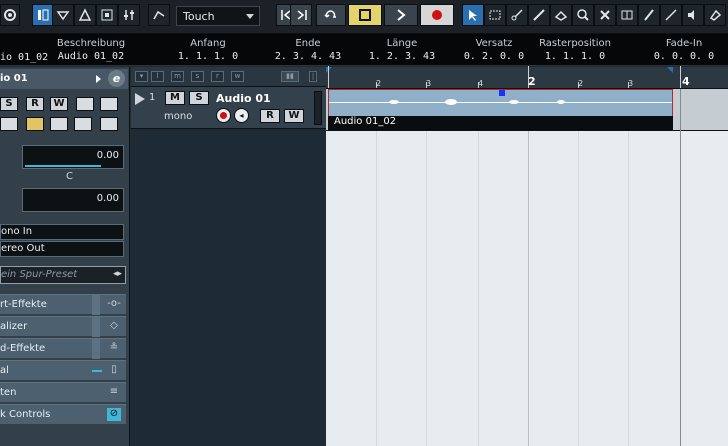  I want to click on track-expand-icon, so click(140, 99).